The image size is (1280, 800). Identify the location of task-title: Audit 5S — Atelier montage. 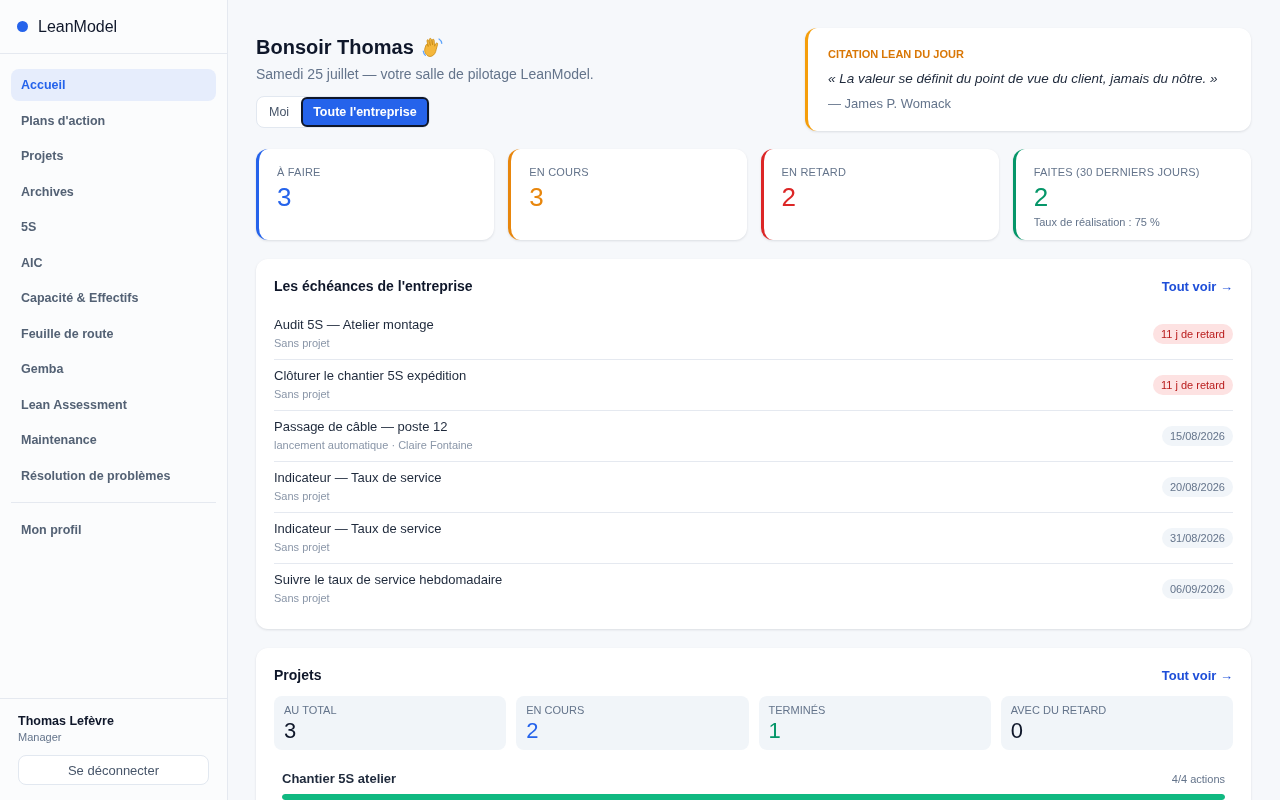
(354, 325).